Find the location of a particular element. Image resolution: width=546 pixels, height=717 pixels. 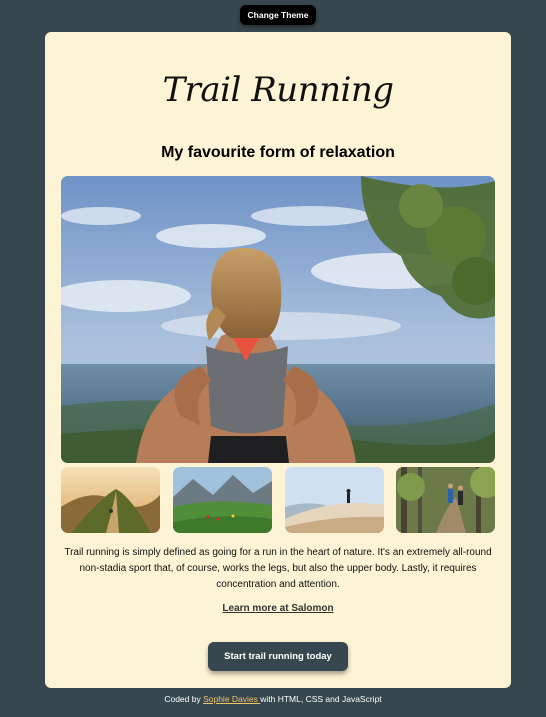

change-theme-button: Change Theme is located at coordinates (278, 15).